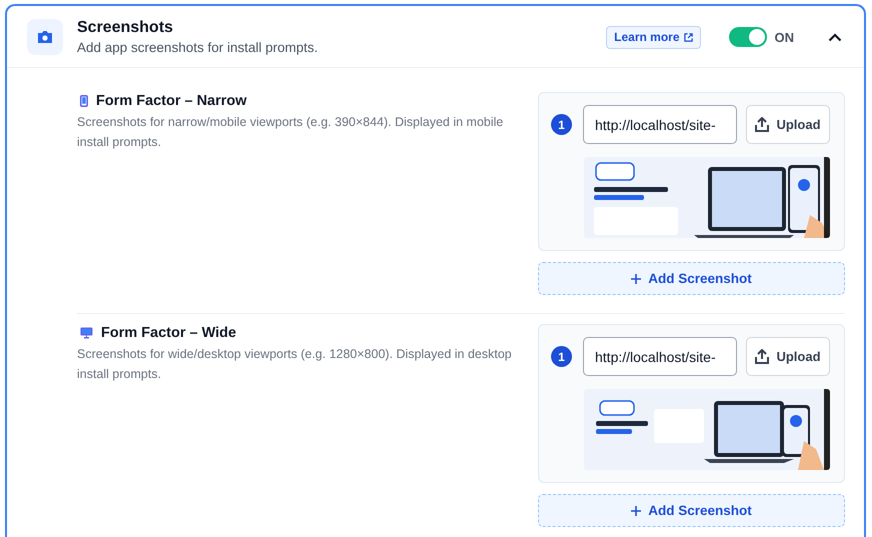 The width and height of the screenshot is (872, 537). I want to click on learn-more-link: Learn more, so click(653, 37).